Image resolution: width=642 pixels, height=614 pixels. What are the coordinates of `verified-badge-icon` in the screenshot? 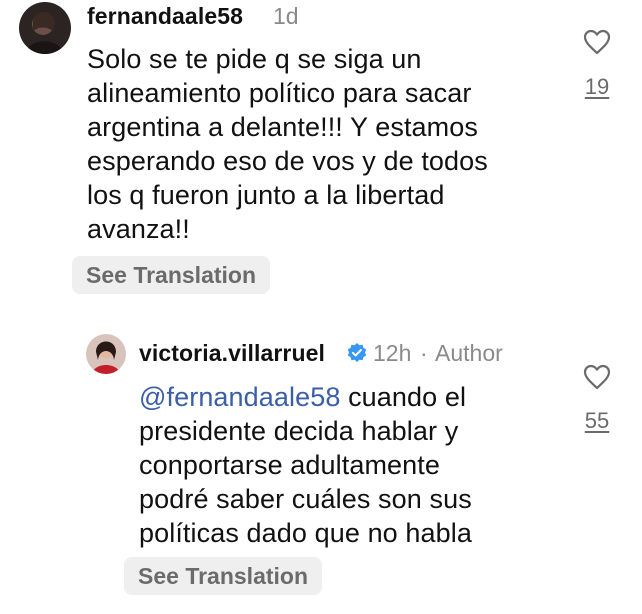 It's located at (357, 354).